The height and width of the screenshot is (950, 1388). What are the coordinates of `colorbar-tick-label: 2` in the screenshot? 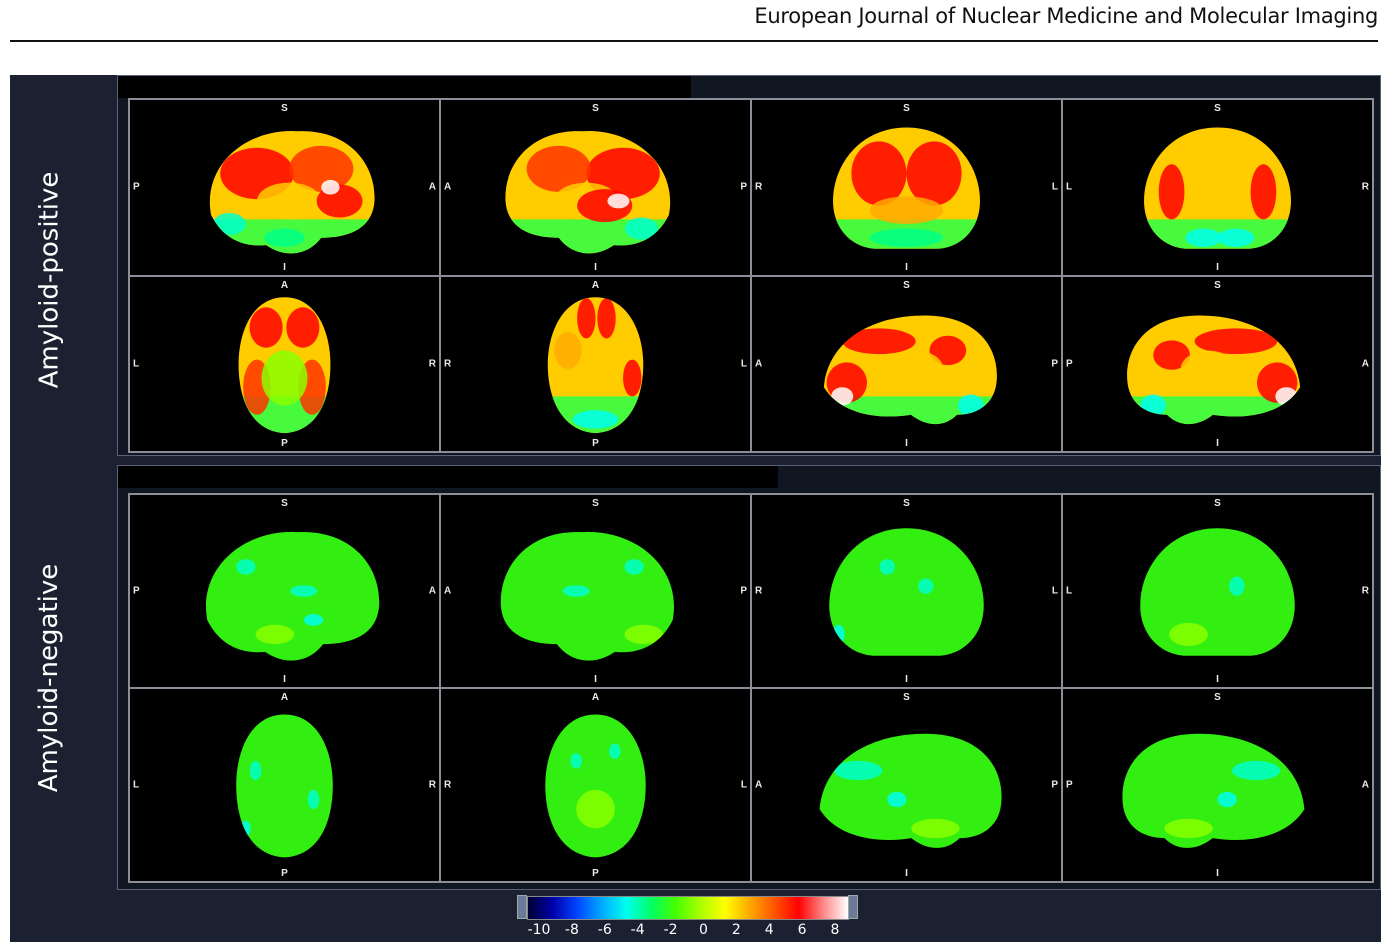 It's located at (736, 930).